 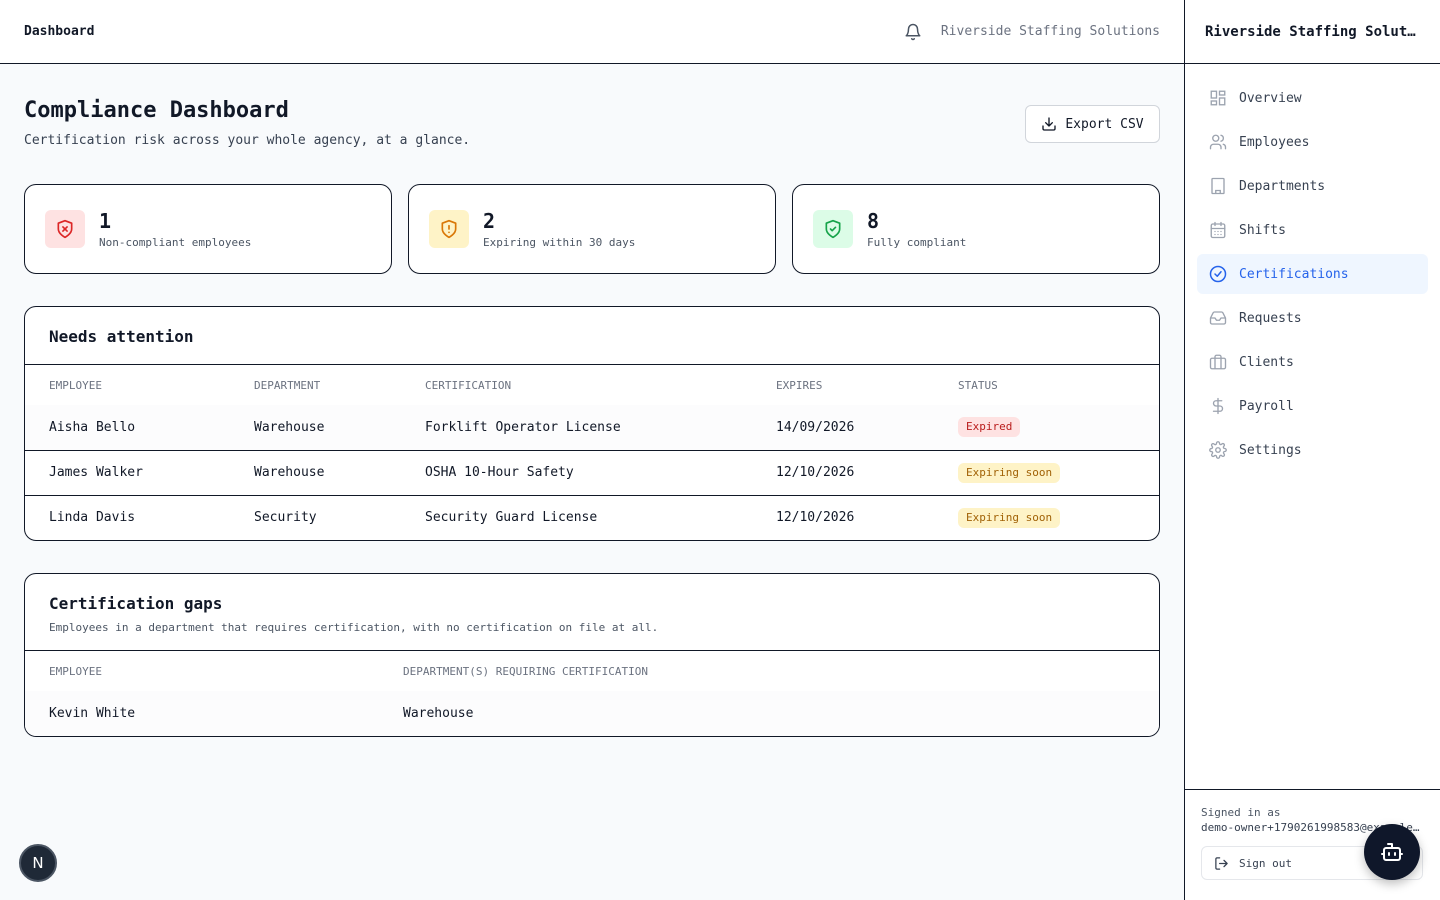 What do you see at coordinates (592, 713) in the screenshot?
I see `table-row: Kevin White Warehouse` at bounding box center [592, 713].